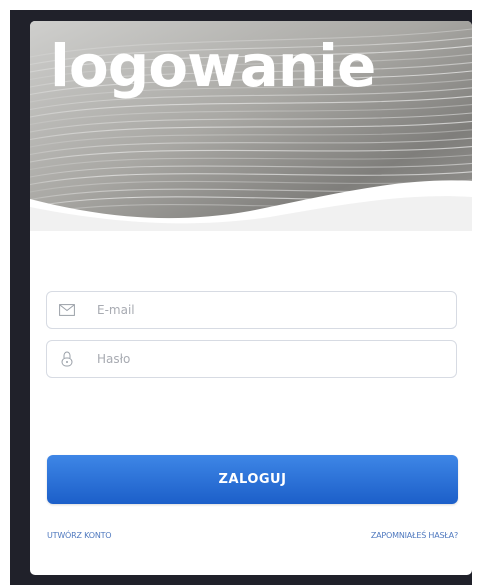 This screenshot has height=587, width=479. I want to click on email-field, so click(251, 310).